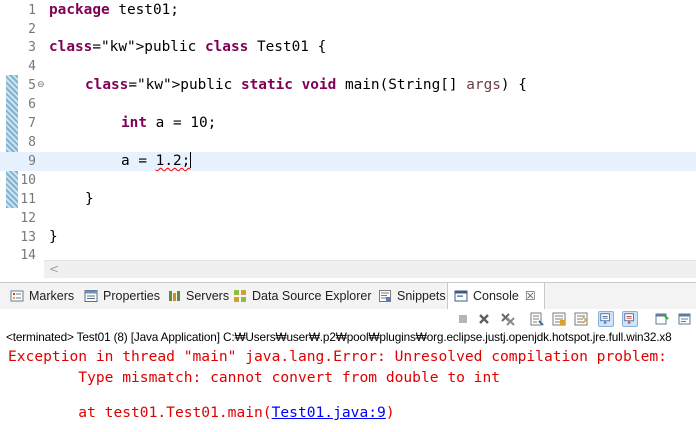 This screenshot has height=432, width=696. Describe the element at coordinates (240, 296) in the screenshot. I see `data-source-icon` at that location.